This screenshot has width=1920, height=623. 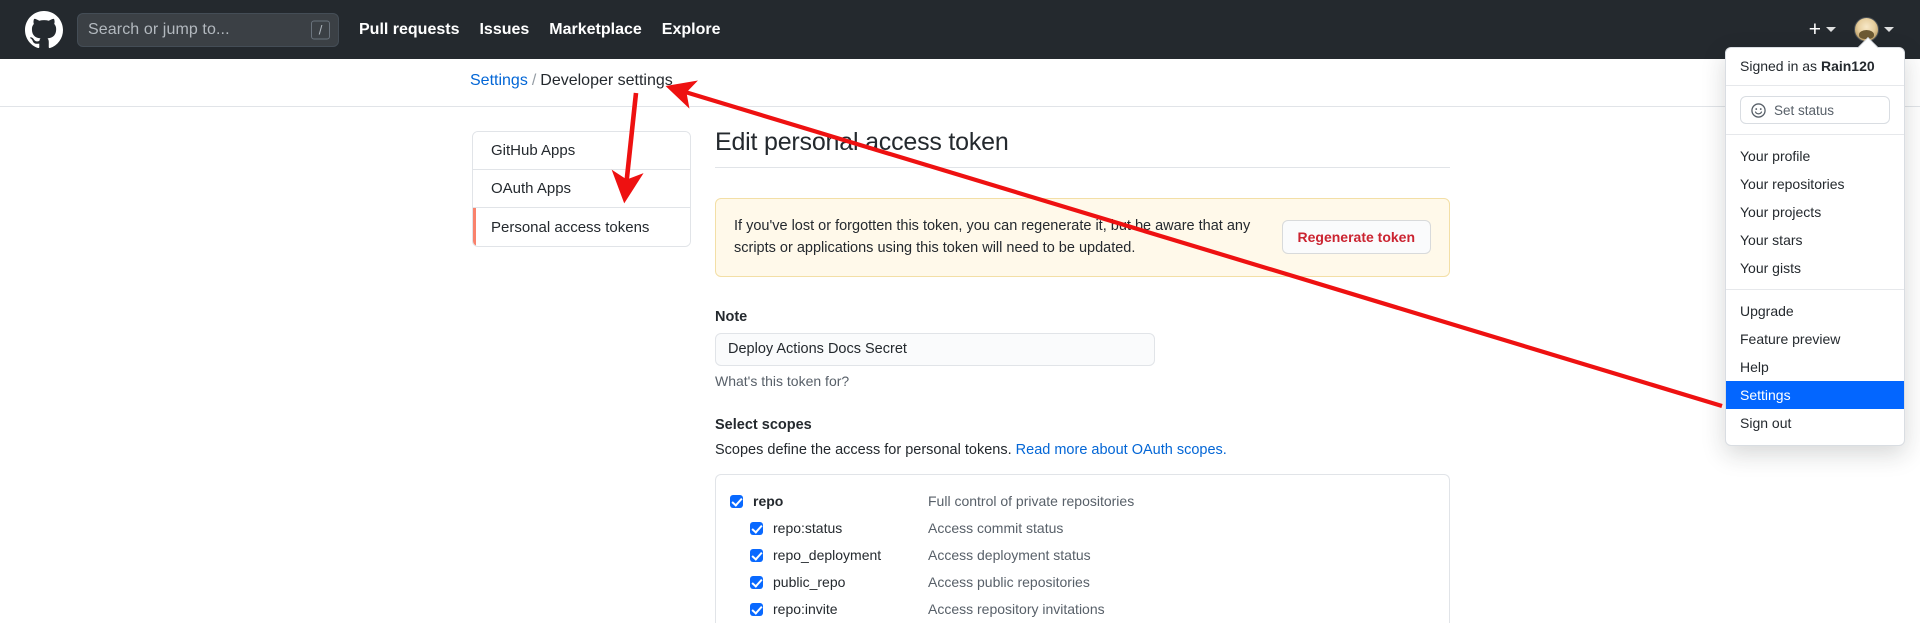 What do you see at coordinates (996, 528) in the screenshot?
I see `scope-description: Access commit status` at bounding box center [996, 528].